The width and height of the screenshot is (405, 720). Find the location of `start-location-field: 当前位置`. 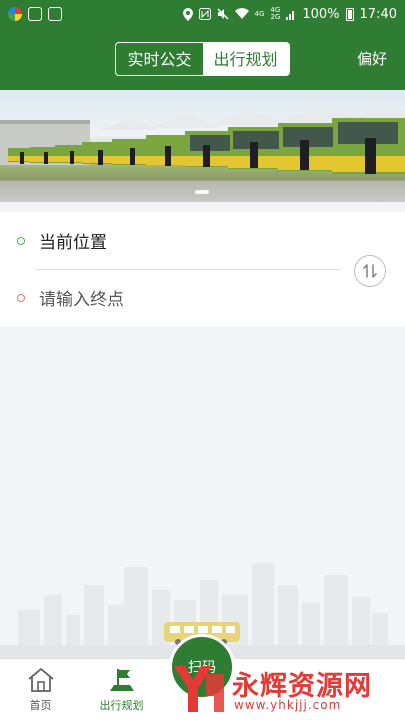

start-location-field: 当前位置 is located at coordinates (175, 240).